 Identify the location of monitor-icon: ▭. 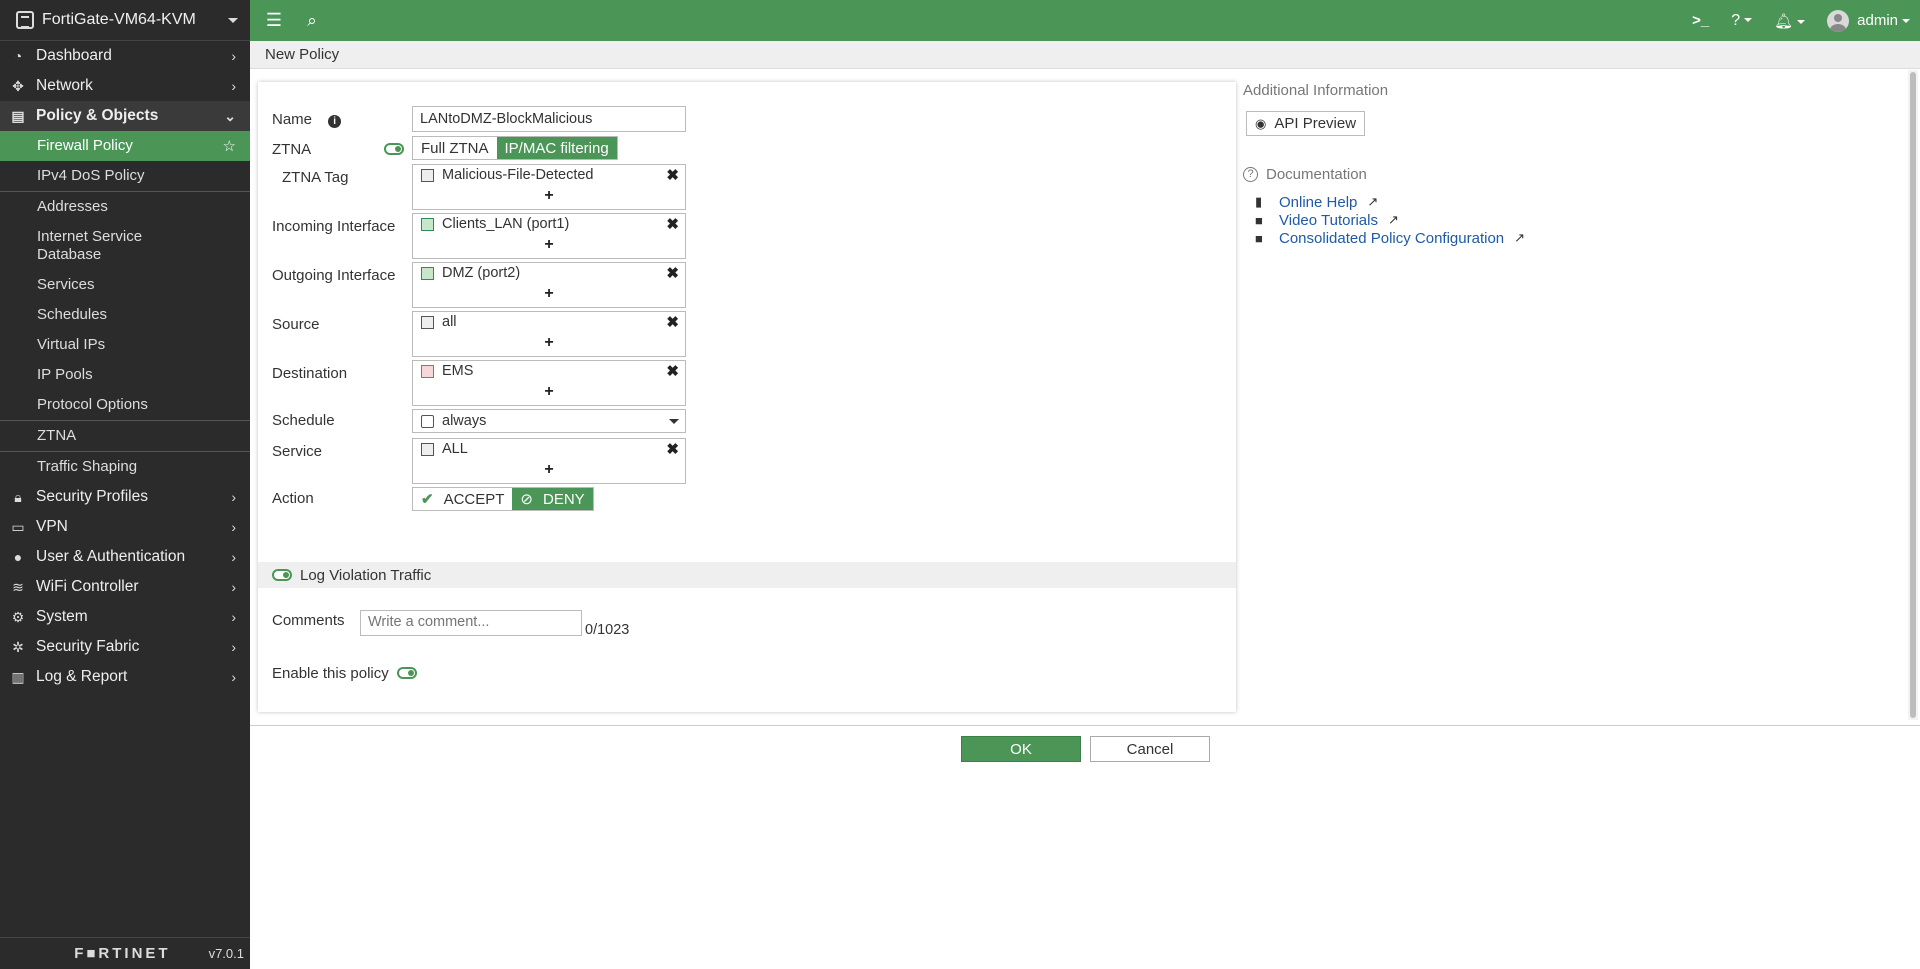
(18, 526).